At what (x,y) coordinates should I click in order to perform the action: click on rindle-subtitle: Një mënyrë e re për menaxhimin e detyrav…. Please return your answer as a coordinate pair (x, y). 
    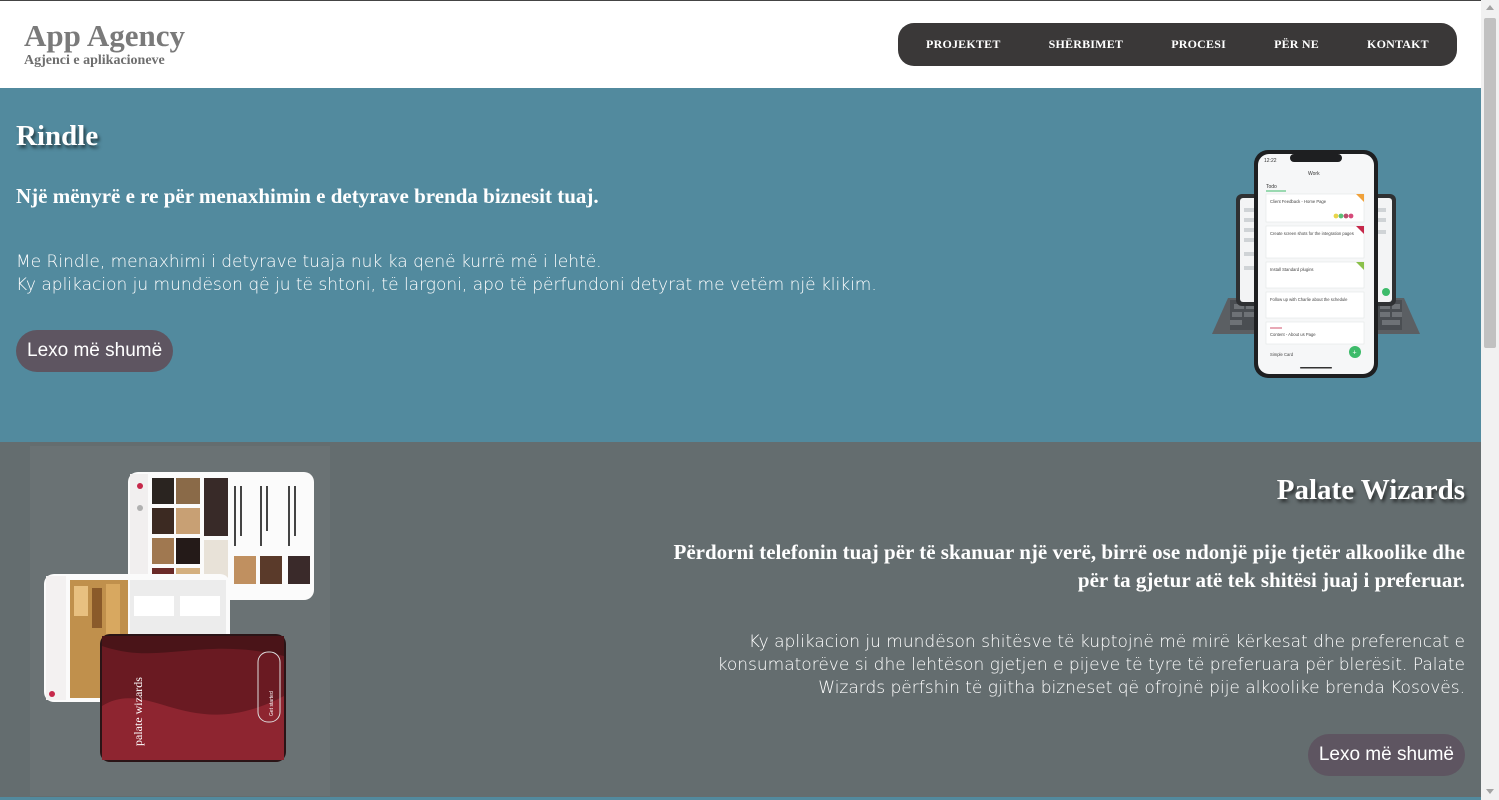
    Looking at the image, I should click on (307, 196).